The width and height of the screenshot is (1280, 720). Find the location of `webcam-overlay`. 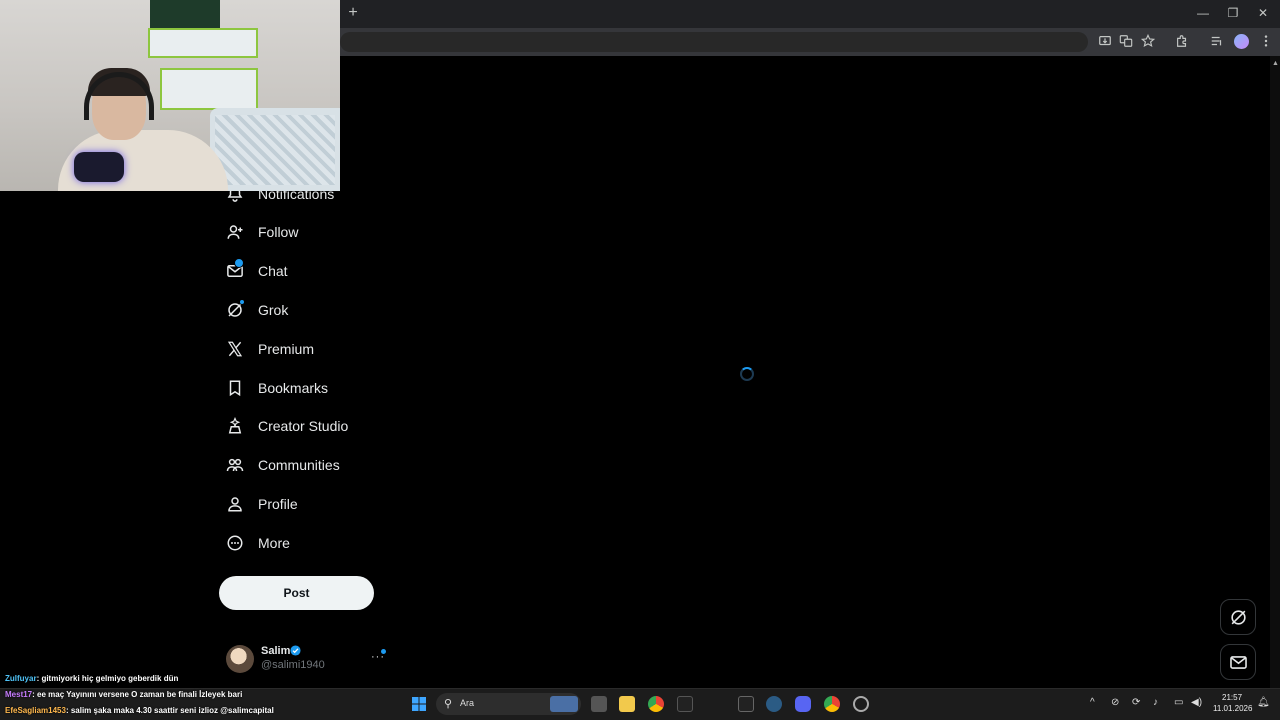

webcam-overlay is located at coordinates (170, 95).